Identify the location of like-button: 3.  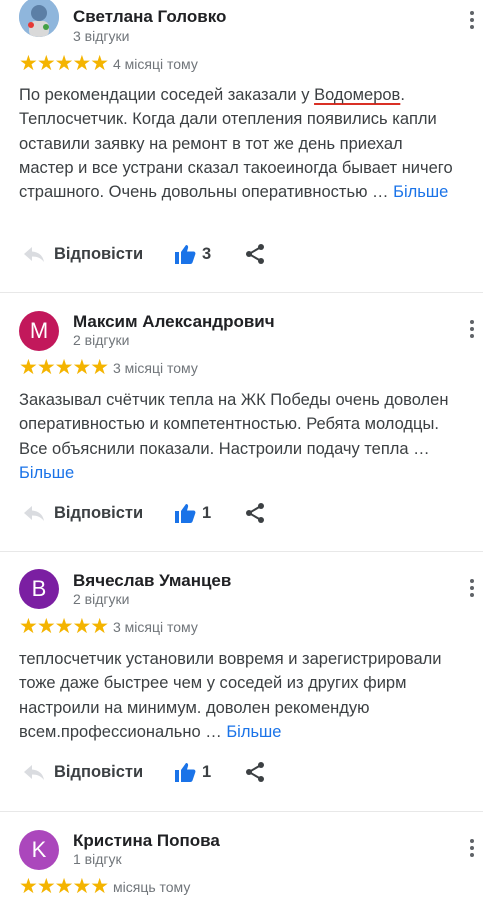
(192, 254).